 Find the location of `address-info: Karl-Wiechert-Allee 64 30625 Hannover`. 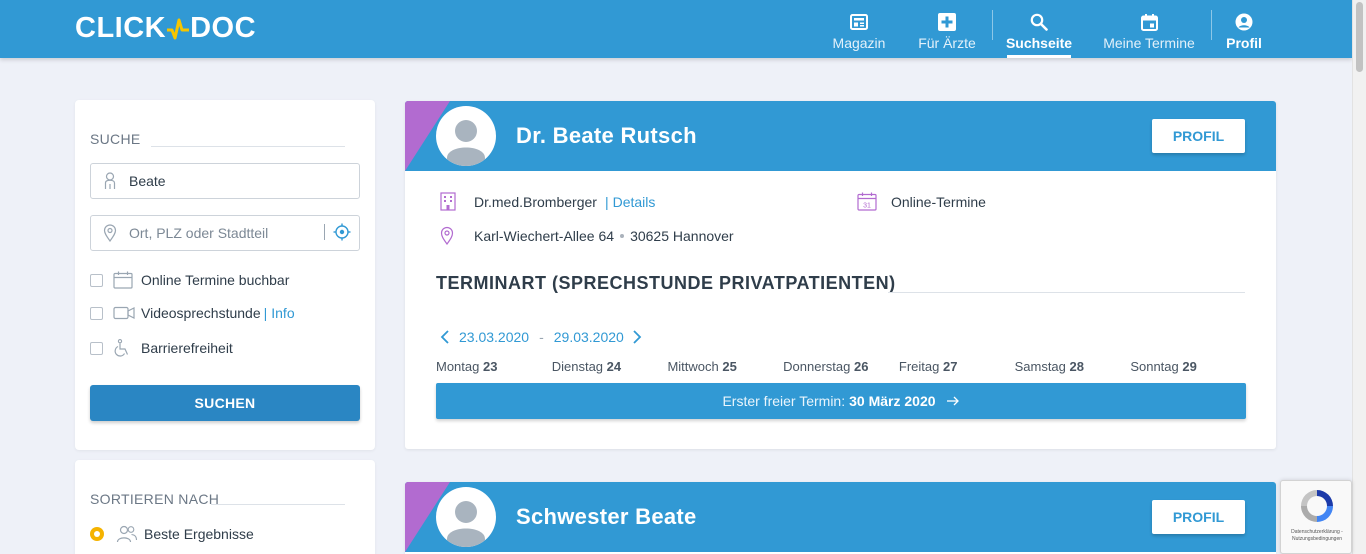

address-info: Karl-Wiechert-Allee 64 30625 Hannover is located at coordinates (587, 235).